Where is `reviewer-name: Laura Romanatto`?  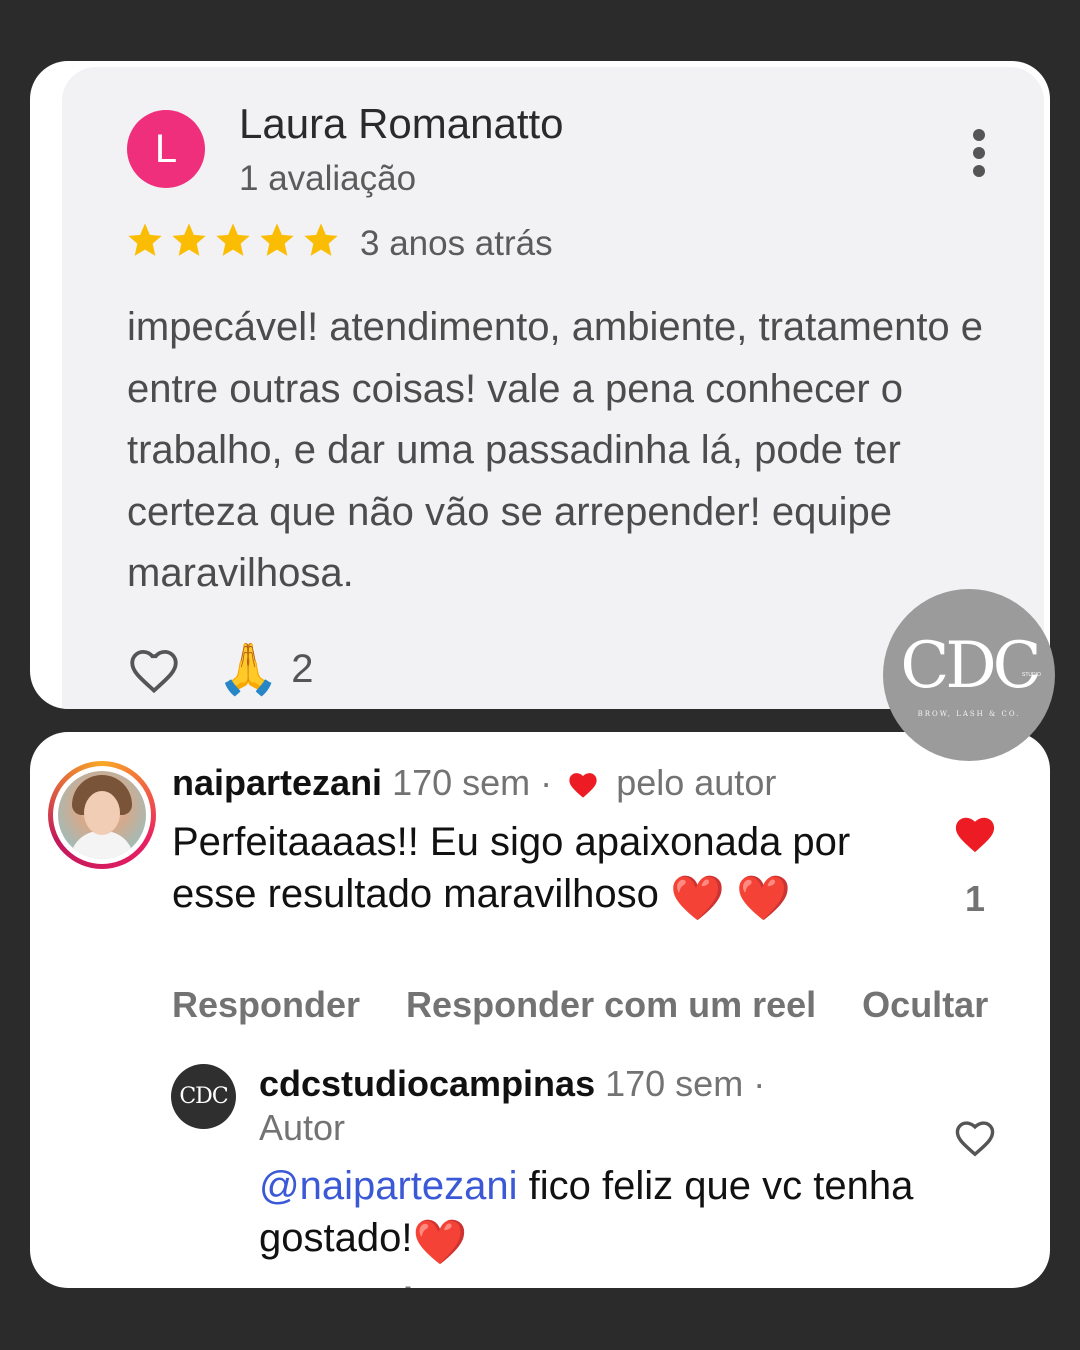 reviewer-name: Laura Romanatto is located at coordinates (401, 124).